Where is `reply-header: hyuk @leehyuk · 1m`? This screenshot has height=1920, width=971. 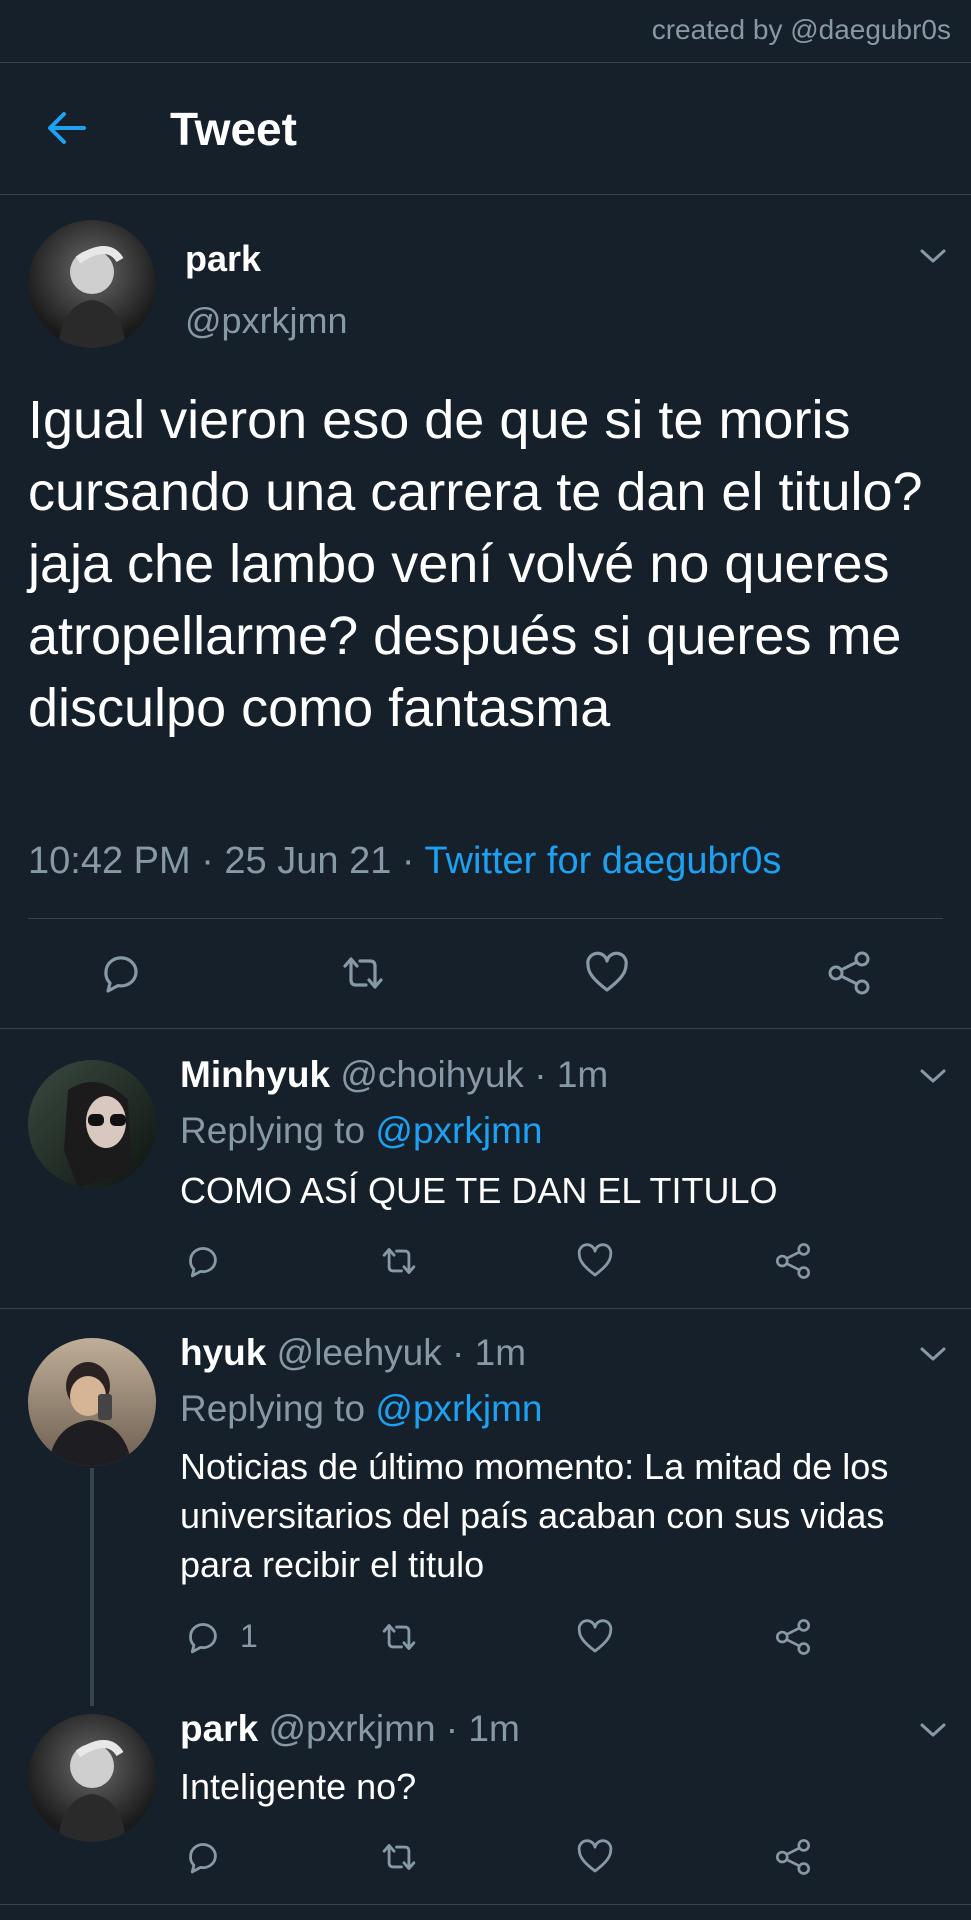 reply-header: hyuk @leehyuk · 1m is located at coordinates (353, 1353).